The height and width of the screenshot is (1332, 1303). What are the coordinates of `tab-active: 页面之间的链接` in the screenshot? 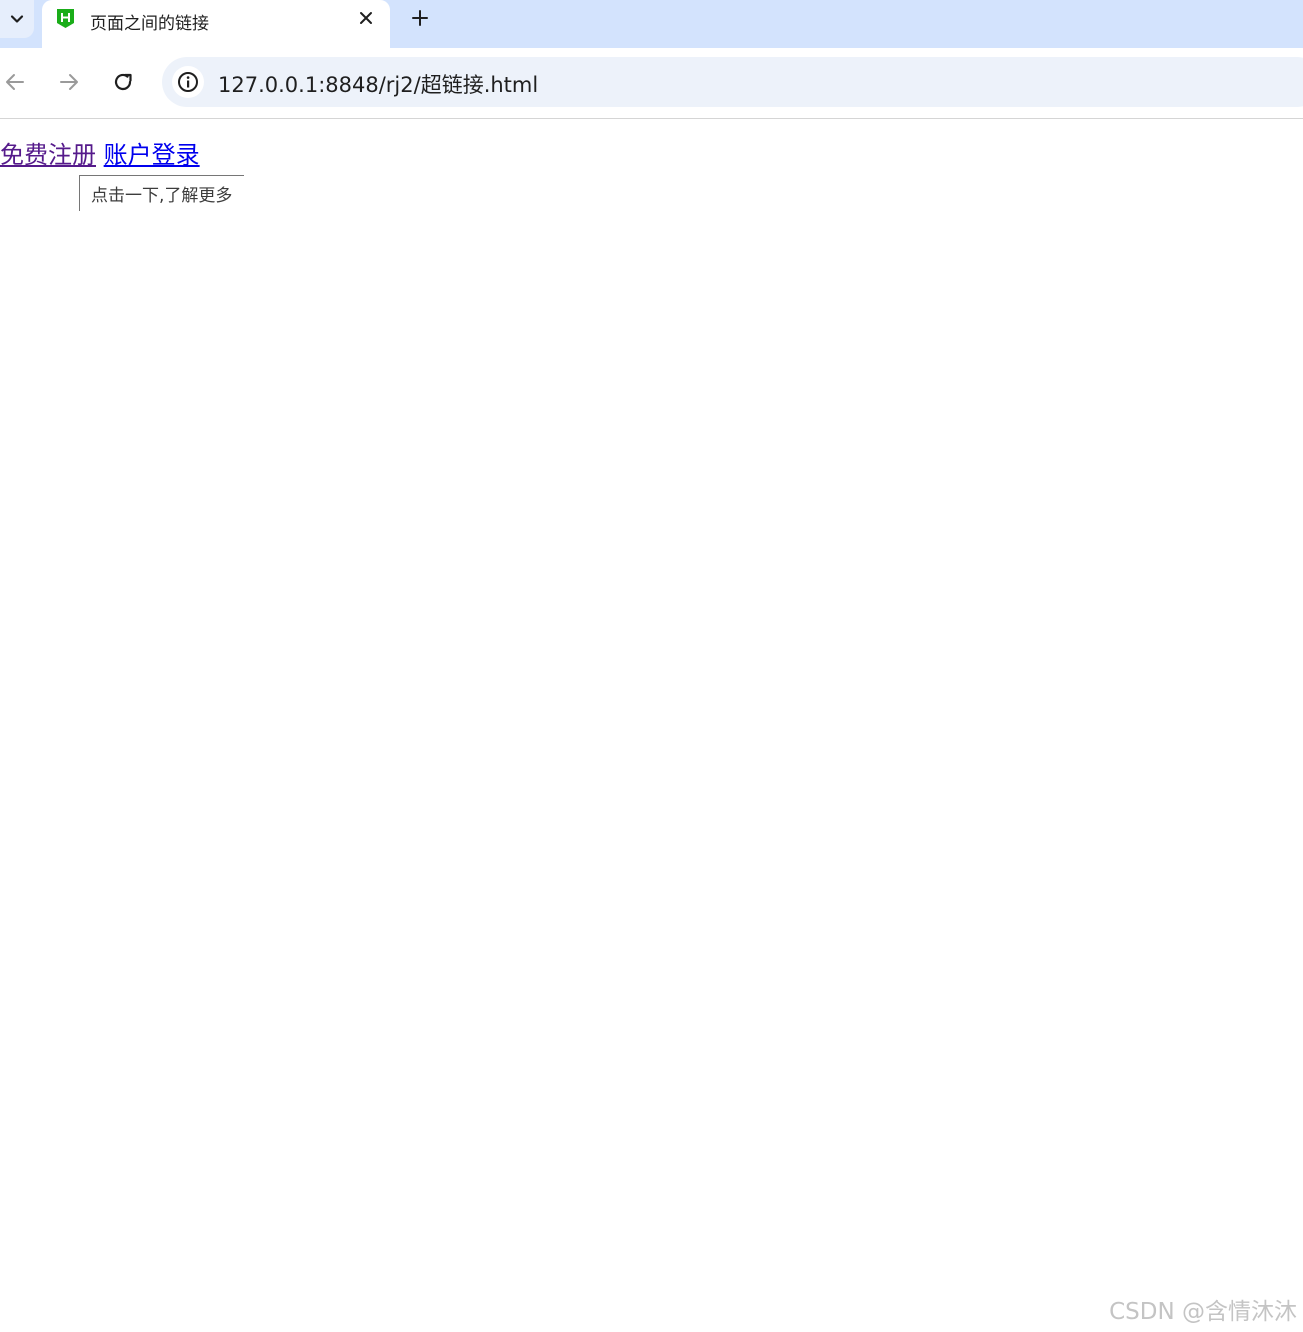 It's located at (216, 24).